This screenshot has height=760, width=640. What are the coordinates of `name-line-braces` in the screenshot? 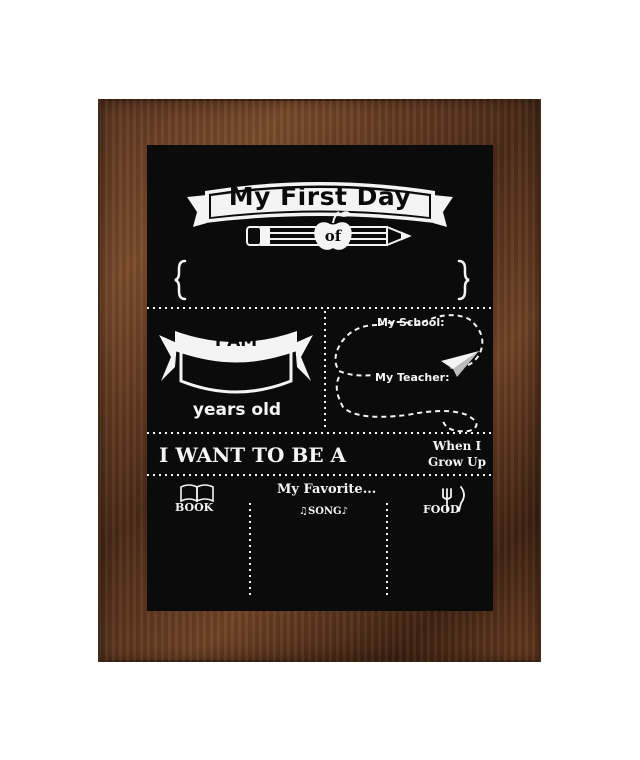 It's located at (322, 280).